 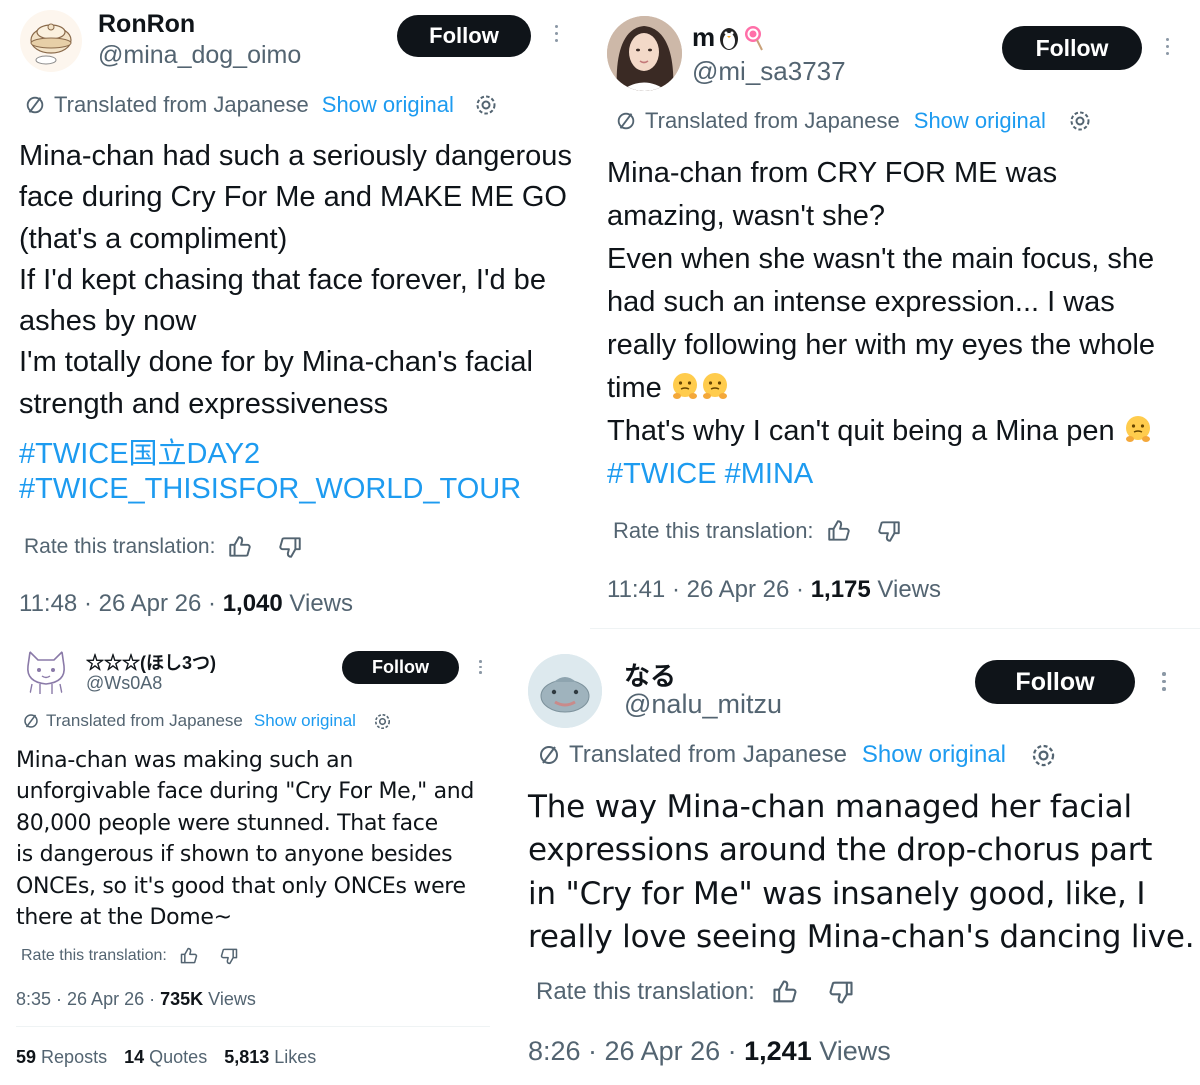 What do you see at coordinates (134, 1057) in the screenshot?
I see `quotes-count: 14` at bounding box center [134, 1057].